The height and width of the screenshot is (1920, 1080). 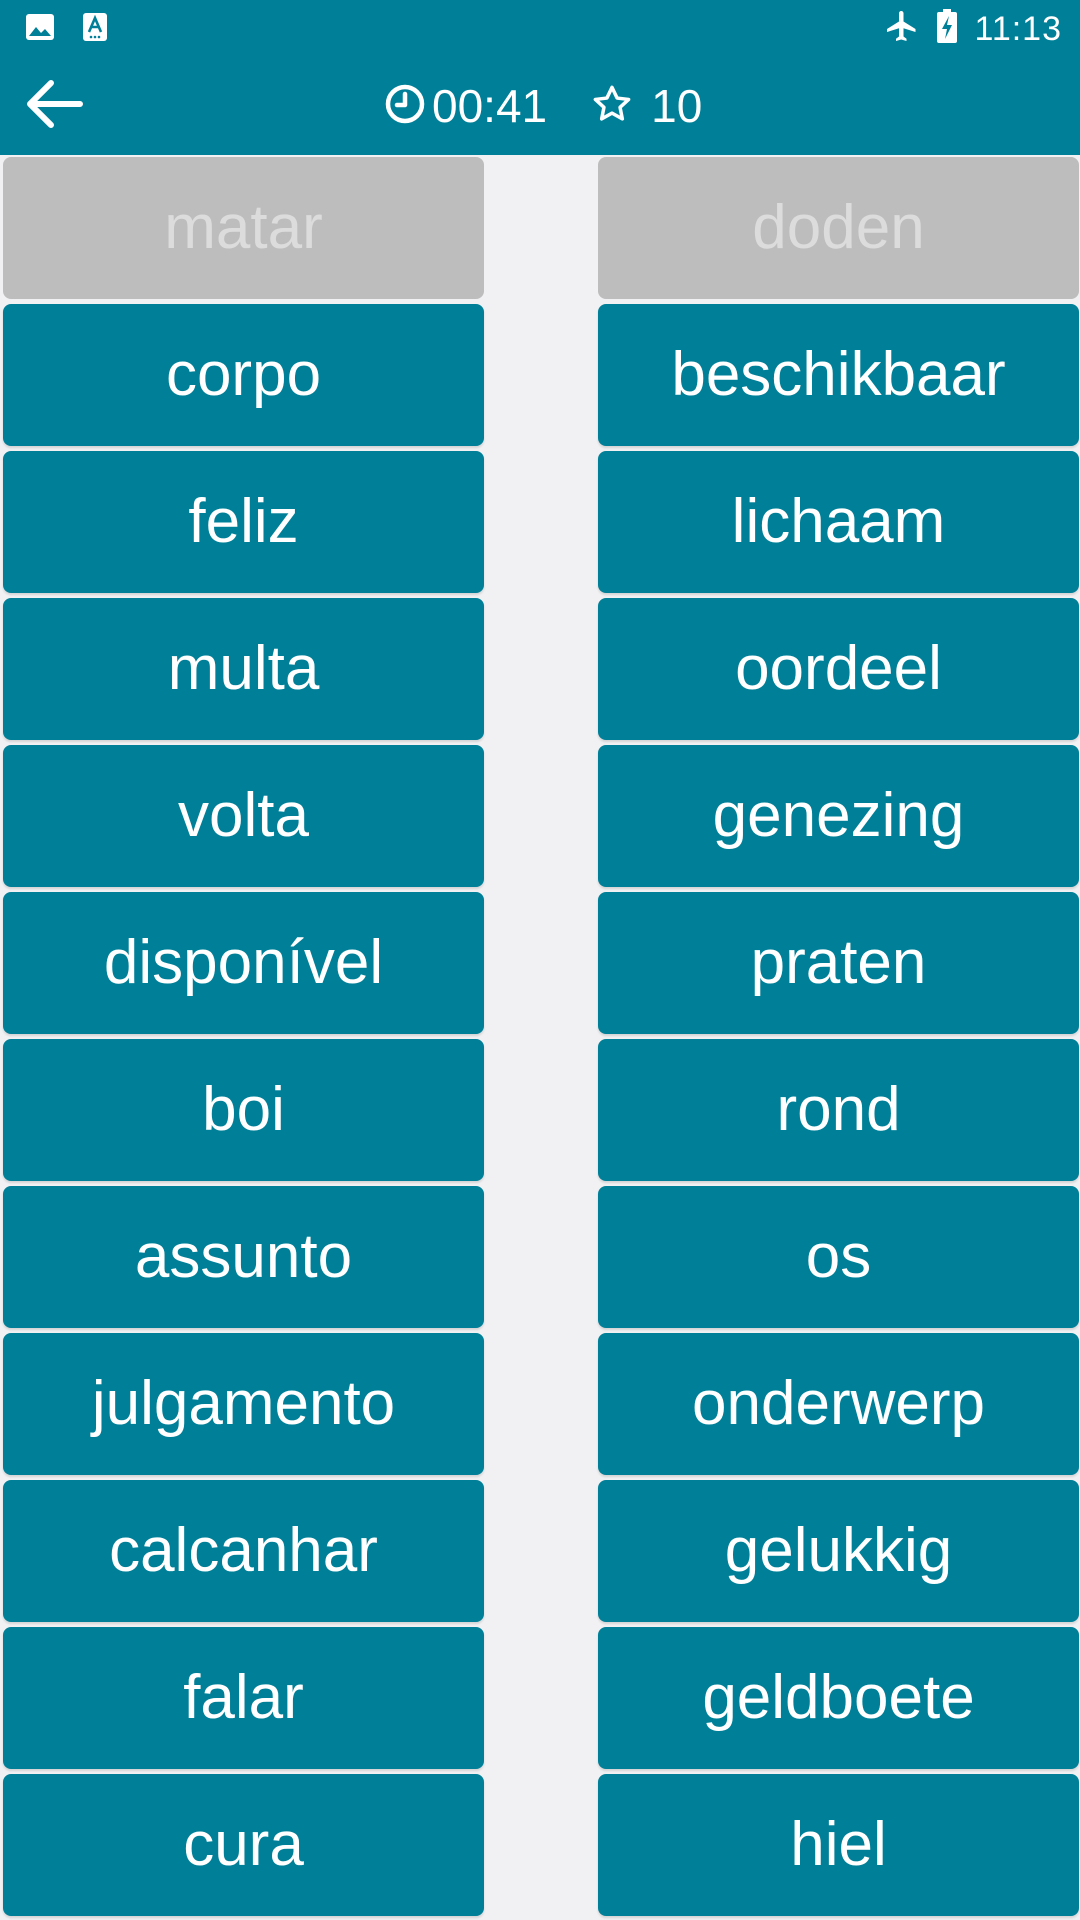 What do you see at coordinates (677, 106) in the screenshot?
I see `score-value: 10` at bounding box center [677, 106].